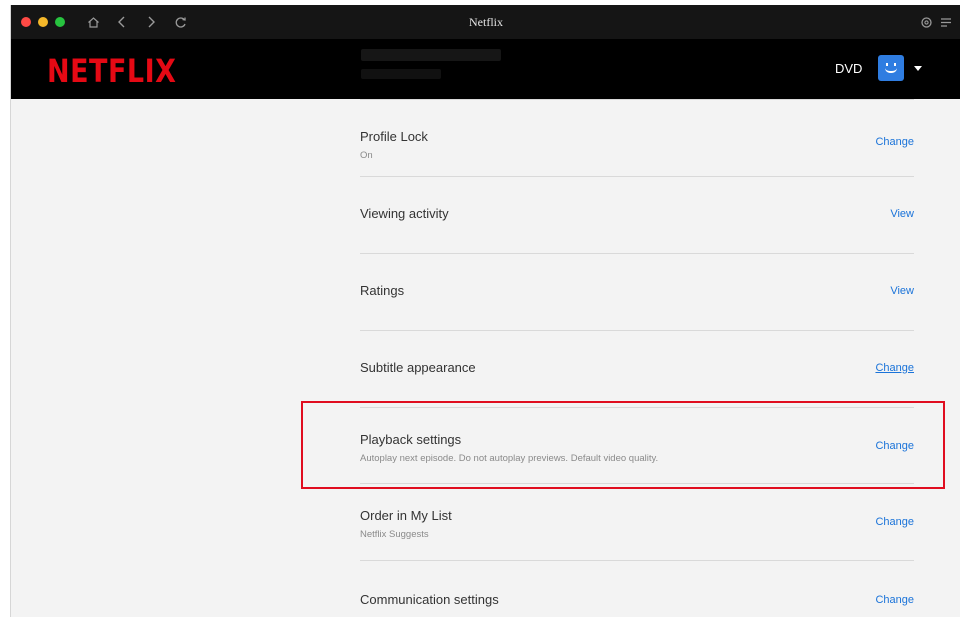 The image size is (964, 617). Describe the element at coordinates (902, 214) in the screenshot. I see `viewing-activity-view-link: View` at that location.